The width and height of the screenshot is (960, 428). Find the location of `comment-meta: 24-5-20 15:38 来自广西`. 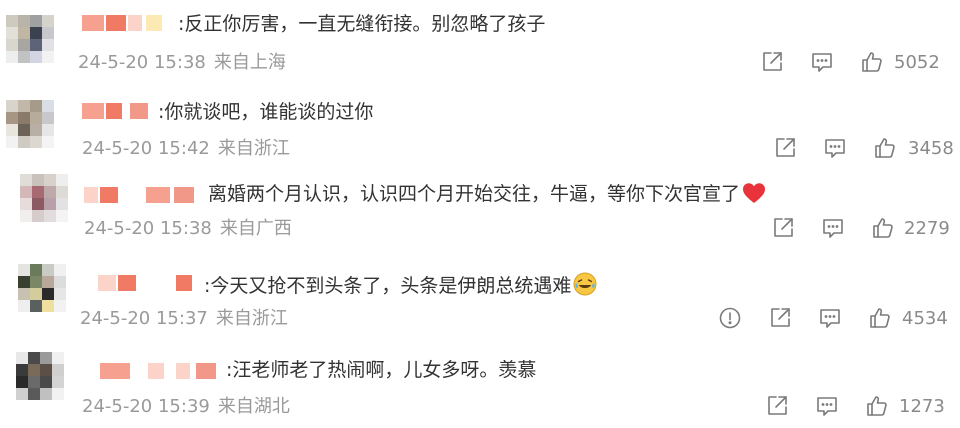

comment-meta: 24-5-20 15:38 来自广西 is located at coordinates (188, 229).